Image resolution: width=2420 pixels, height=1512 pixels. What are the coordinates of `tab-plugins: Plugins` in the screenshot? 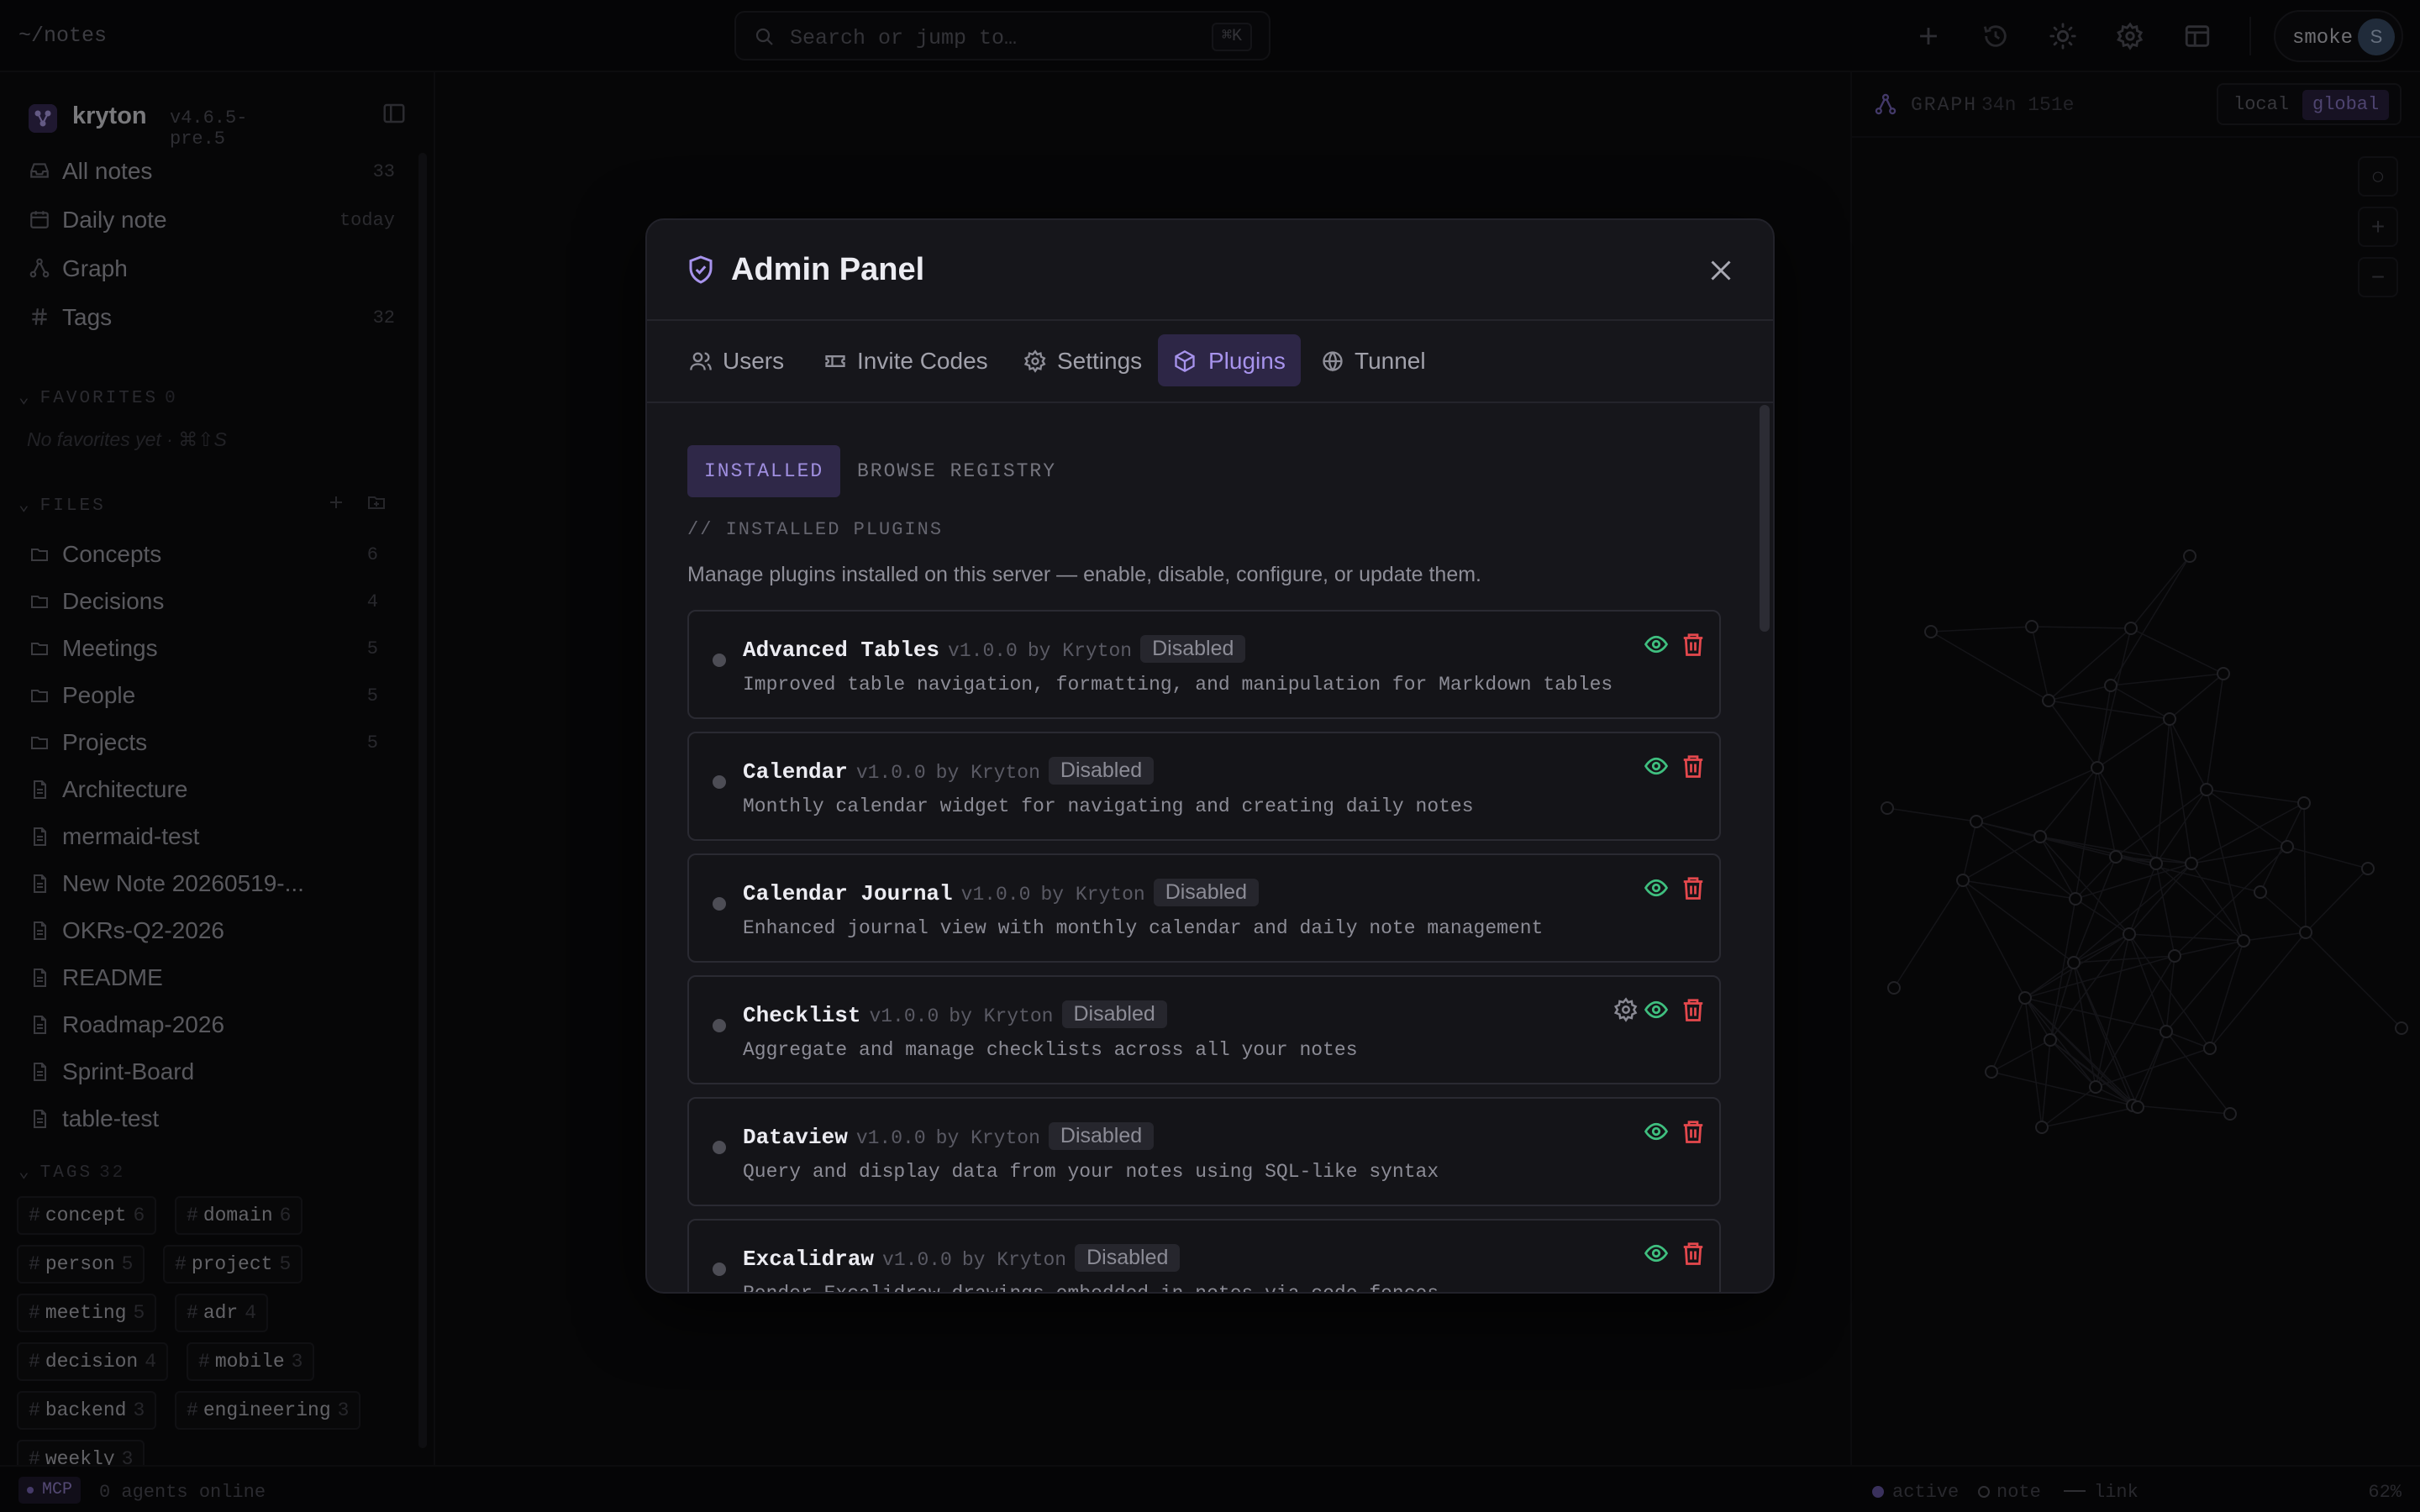 It's located at (1229, 360).